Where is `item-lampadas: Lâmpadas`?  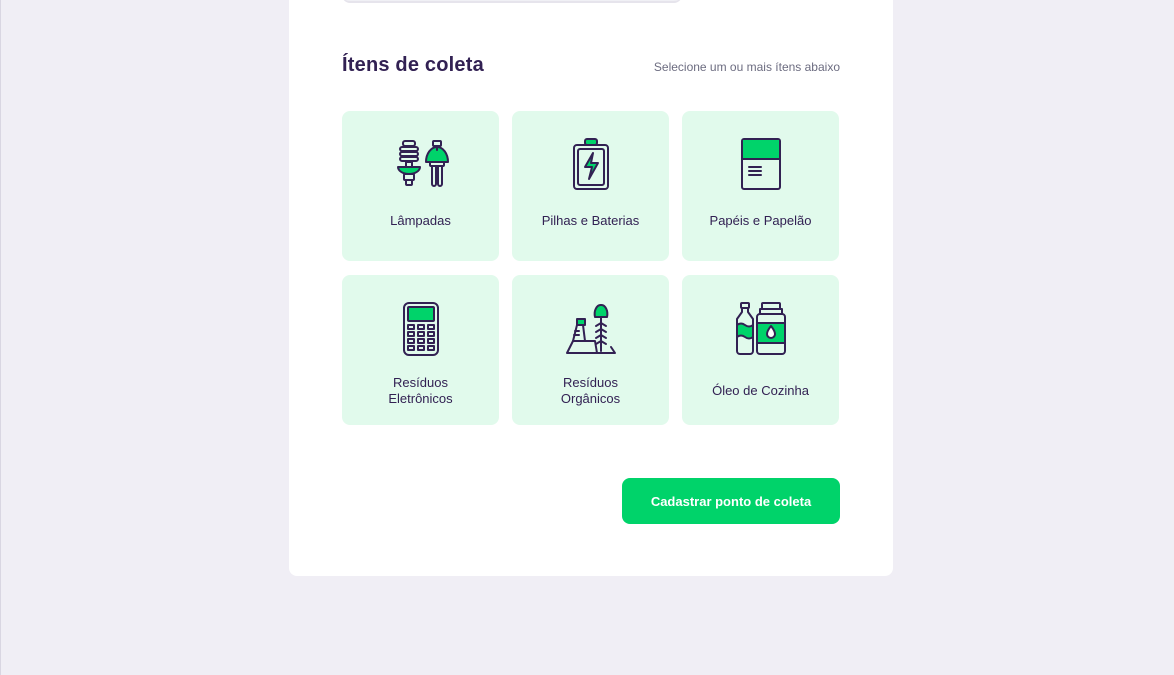
item-lampadas: Lâmpadas is located at coordinates (420, 186).